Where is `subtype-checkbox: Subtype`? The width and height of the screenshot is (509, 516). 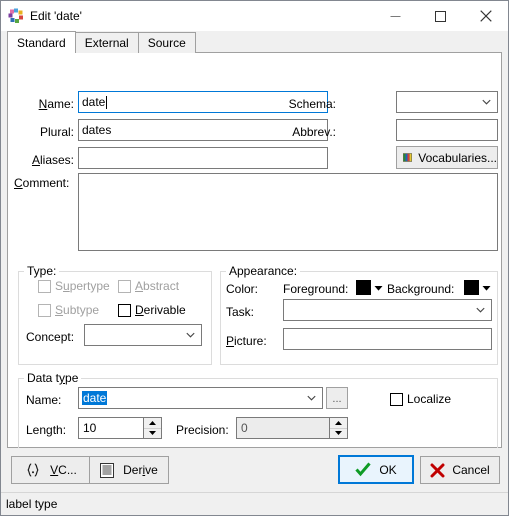
subtype-checkbox: Subtype is located at coordinates (68, 310).